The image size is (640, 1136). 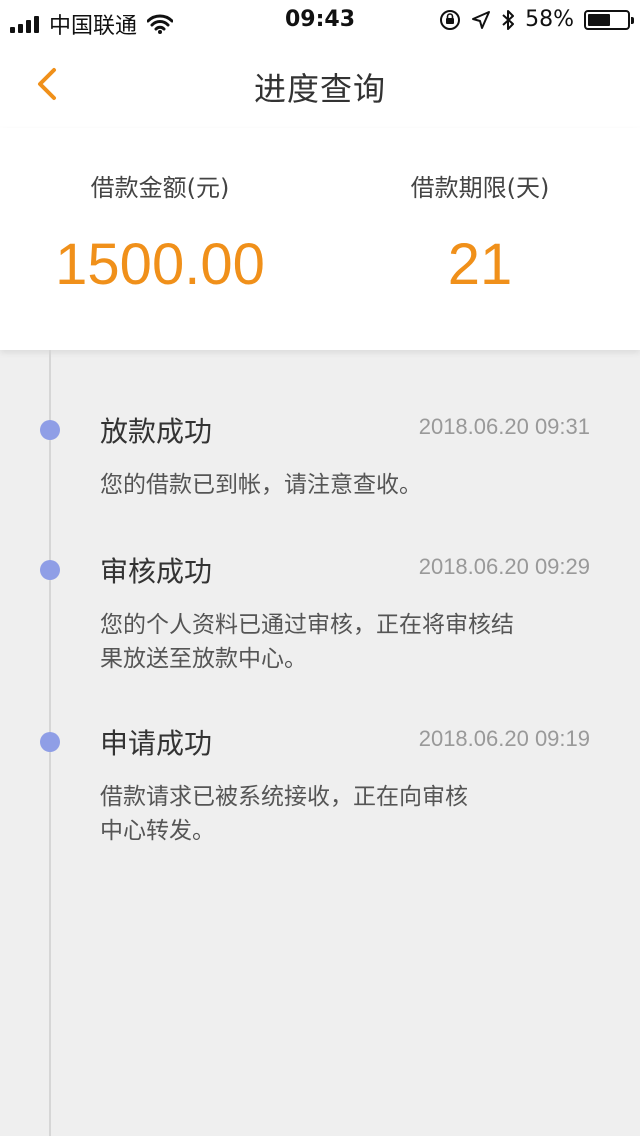 I want to click on timeline-item-time: 2018.06.20 09:29, so click(x=504, y=566).